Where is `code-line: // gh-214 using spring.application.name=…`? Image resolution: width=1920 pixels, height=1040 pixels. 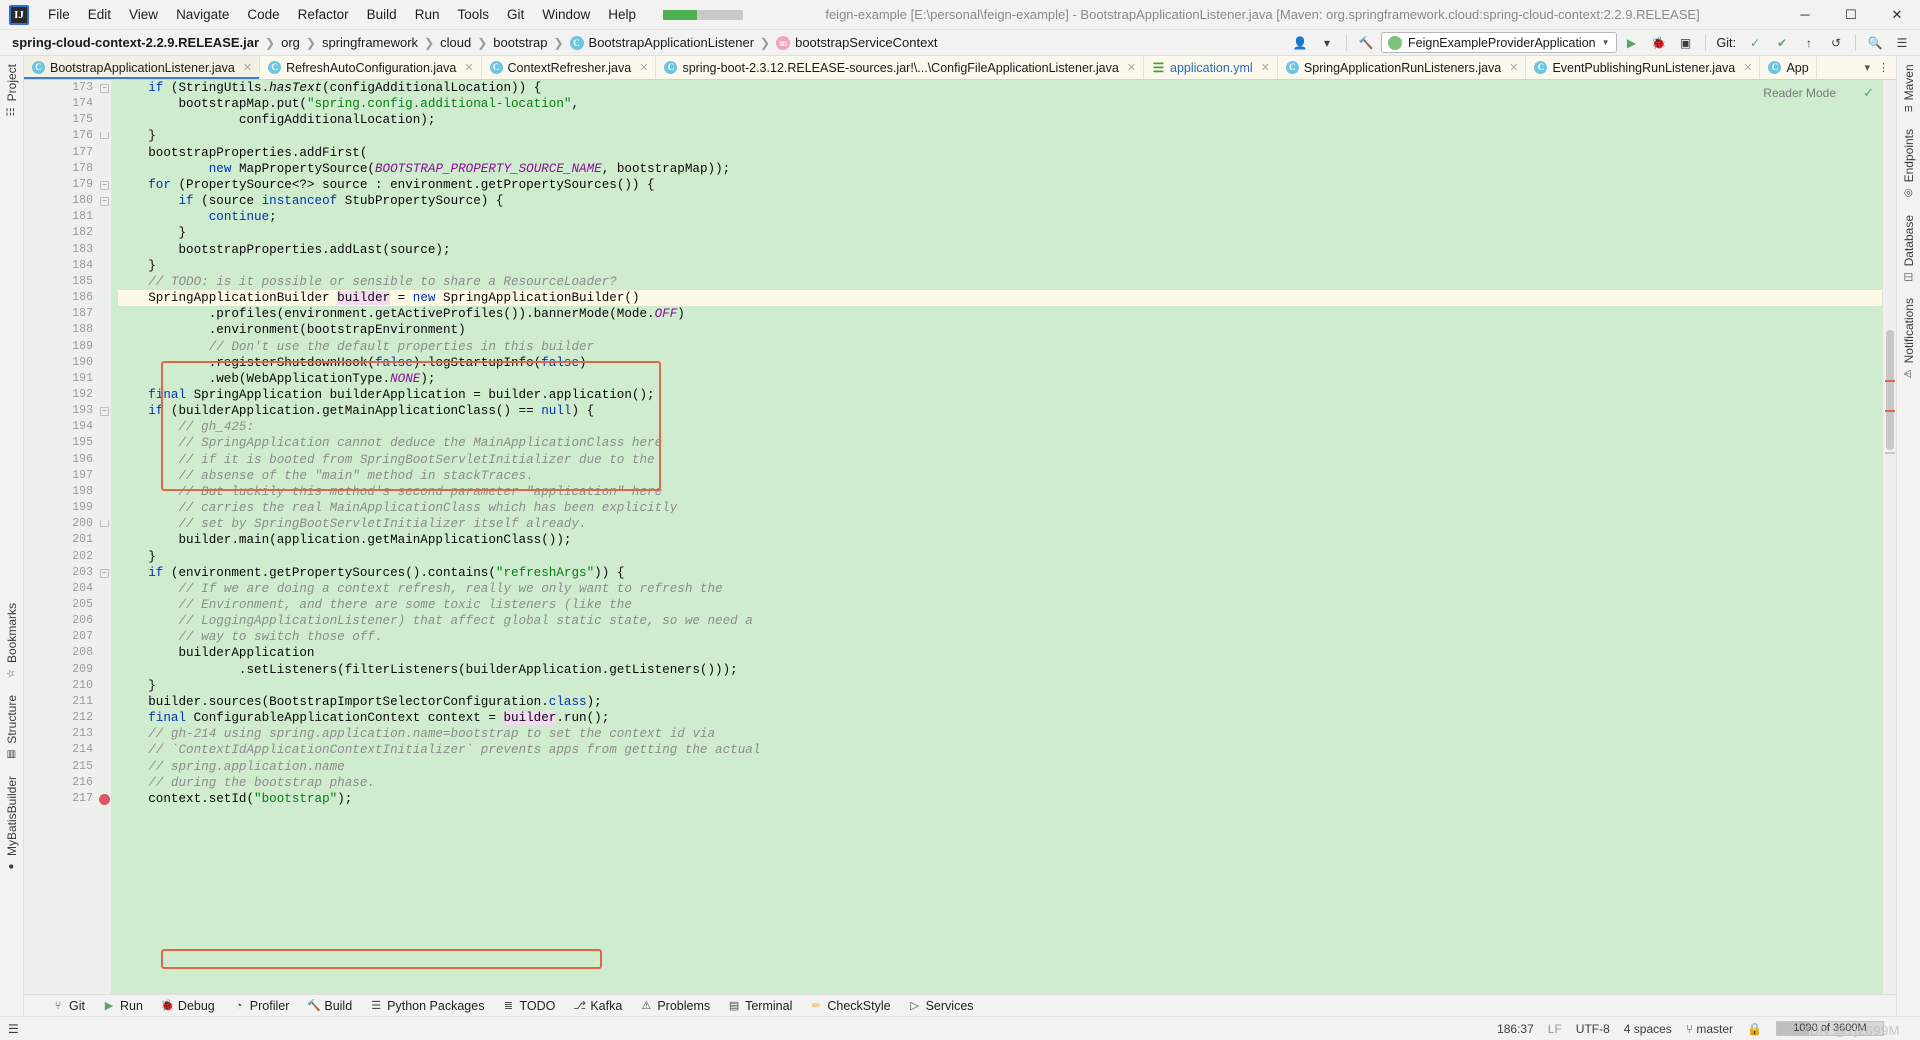
code-line: // gh-214 using spring.application.name=… is located at coordinates (1000, 734).